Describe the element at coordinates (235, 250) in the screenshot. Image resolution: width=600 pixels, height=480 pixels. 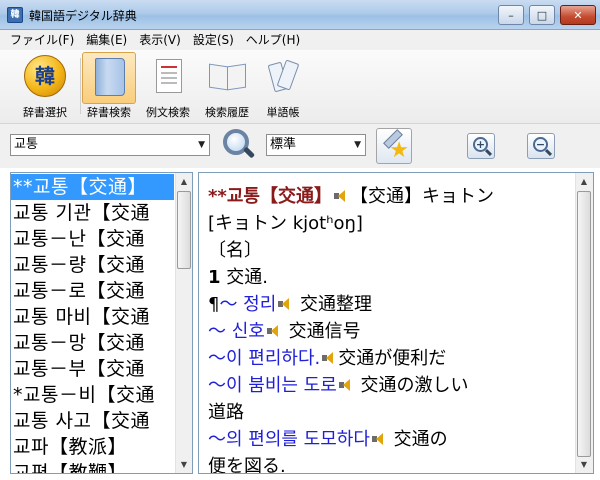
I see `entry-part-of-speech: 〔名〕` at that location.